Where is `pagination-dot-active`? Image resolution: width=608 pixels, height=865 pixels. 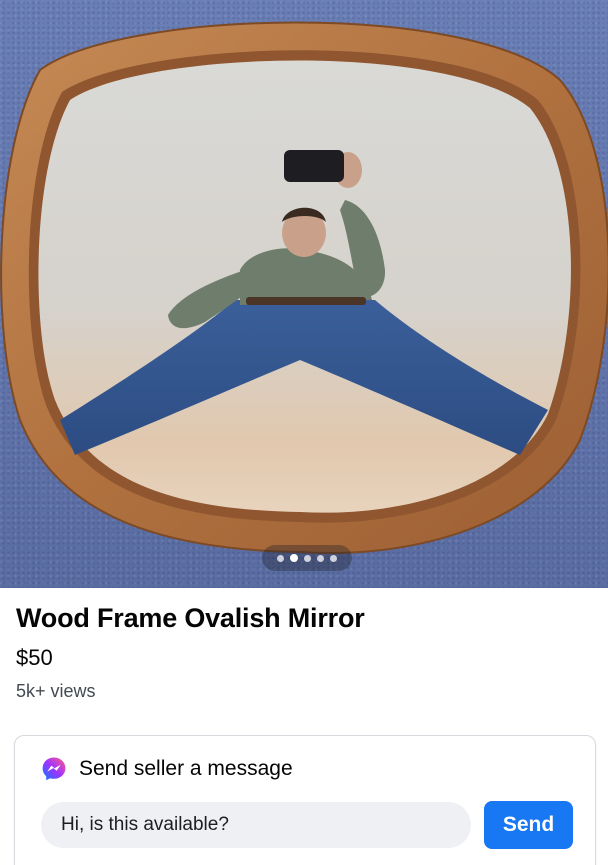 pagination-dot-active is located at coordinates (294, 558).